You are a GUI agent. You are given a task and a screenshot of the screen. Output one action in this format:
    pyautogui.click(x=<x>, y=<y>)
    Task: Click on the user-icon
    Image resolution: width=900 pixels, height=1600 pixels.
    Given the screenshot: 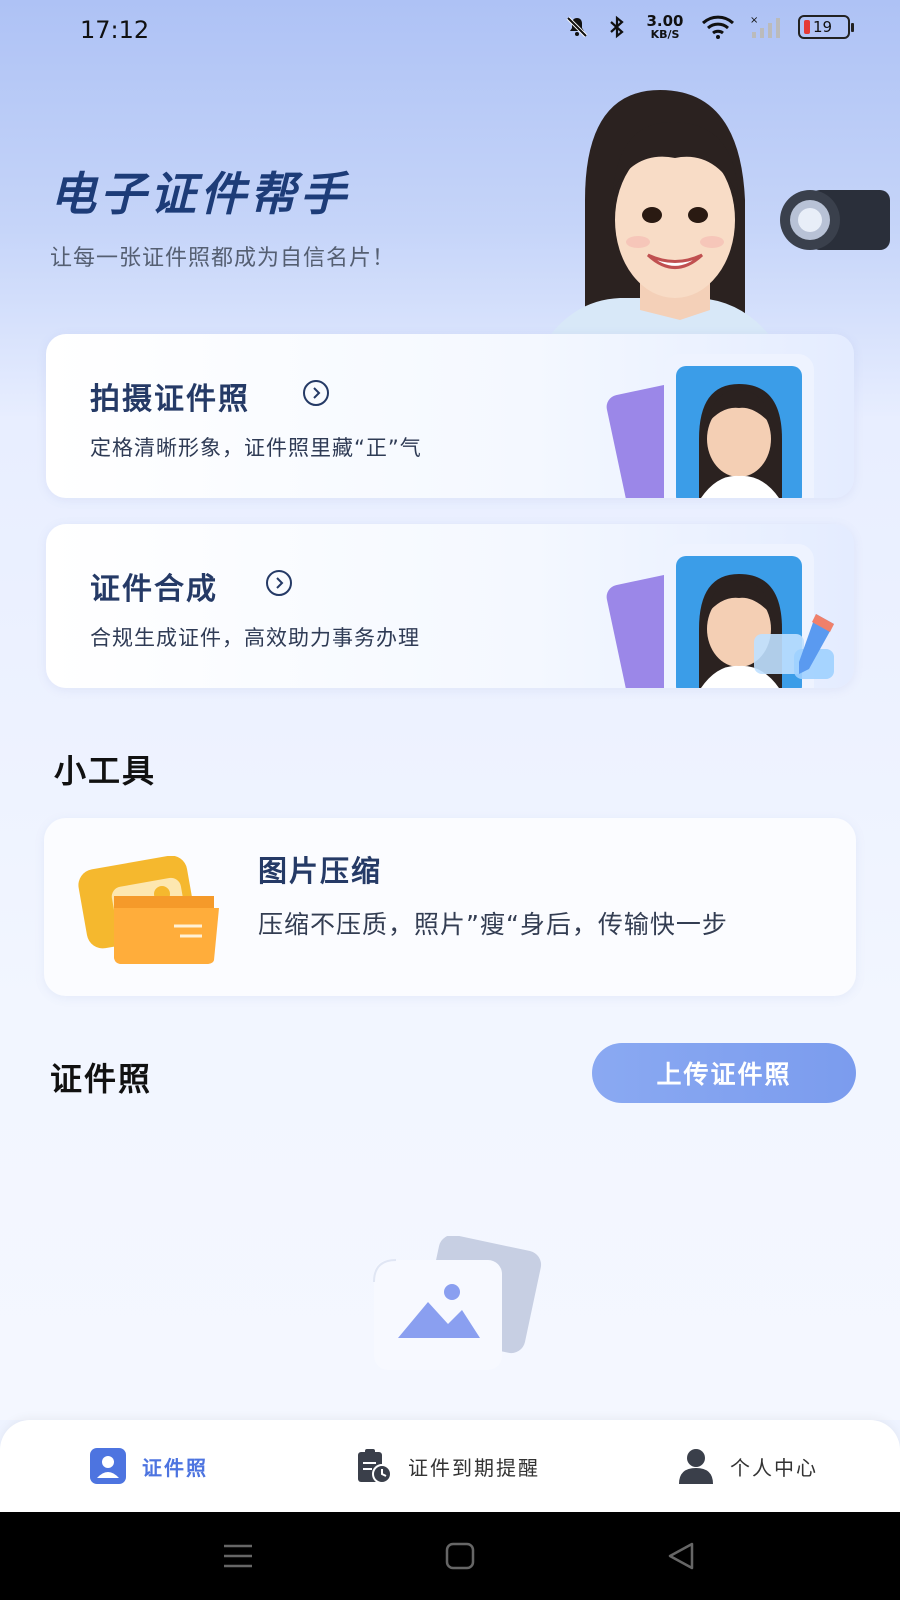 What is the action you would take?
    pyautogui.click(x=696, y=1466)
    